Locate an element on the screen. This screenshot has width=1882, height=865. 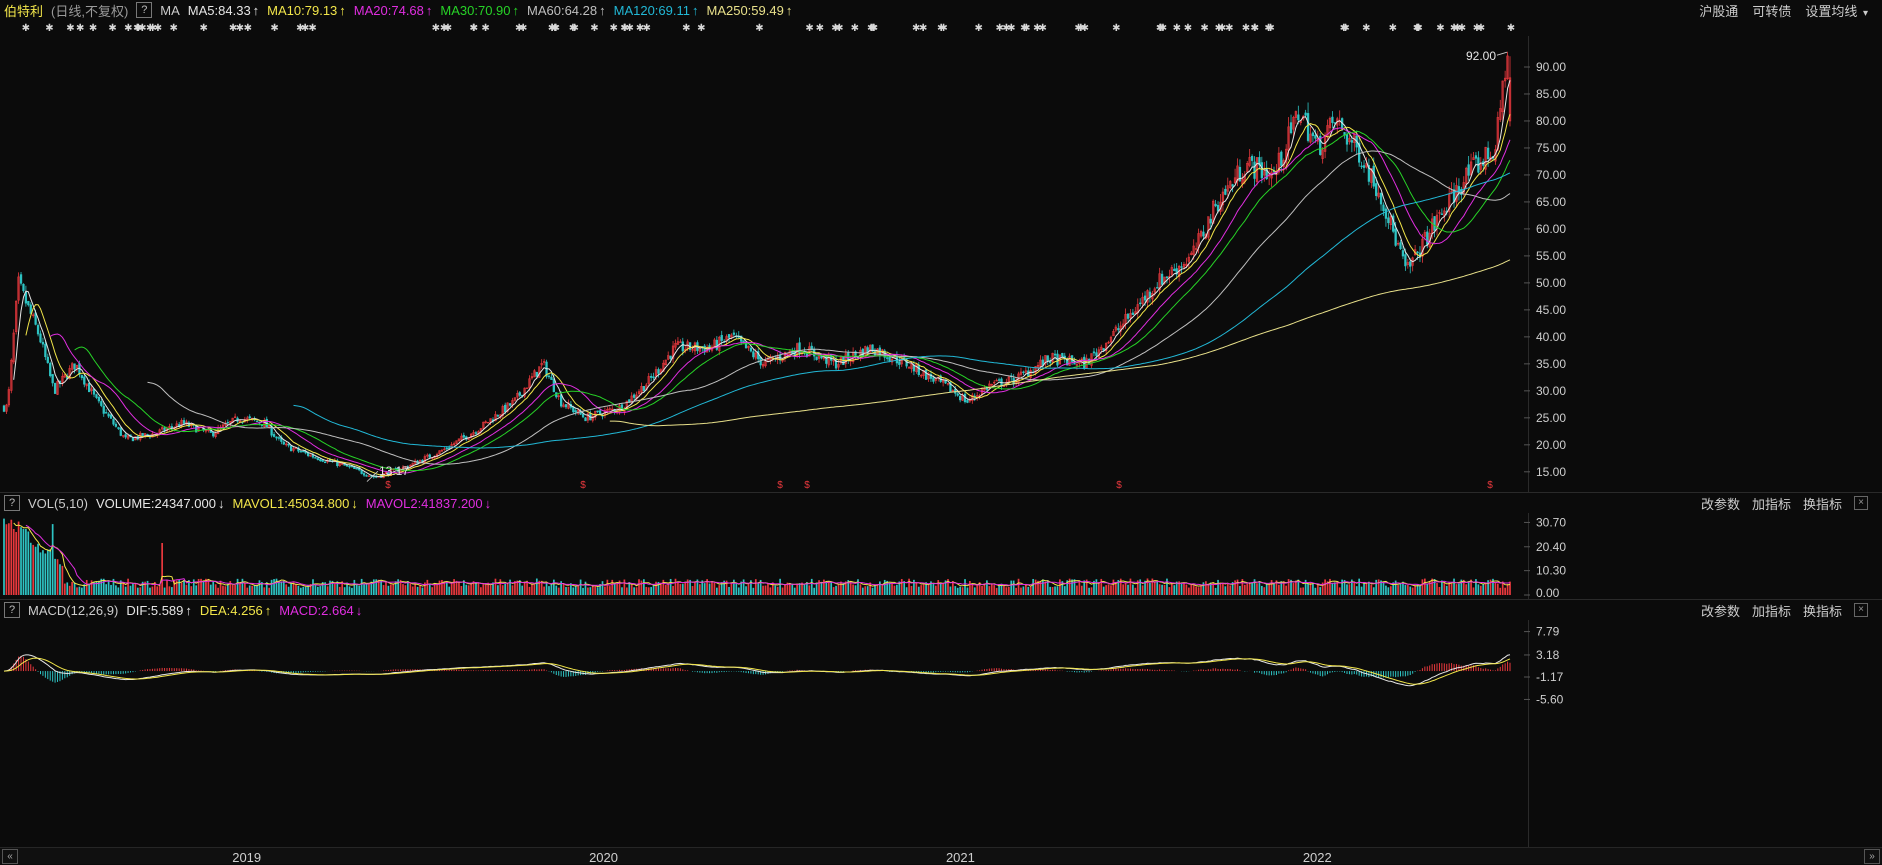
ma-settings-button: 设置均线 ▾ is located at coordinates (1836, 10).